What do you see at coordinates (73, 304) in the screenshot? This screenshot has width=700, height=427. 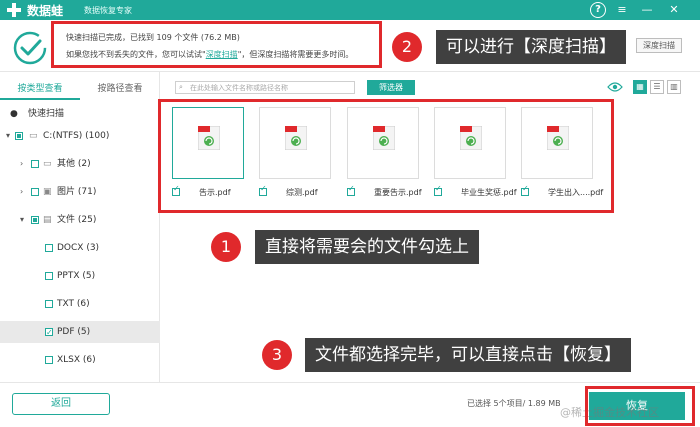 I see `tree-item-label: TXT (6)` at bounding box center [73, 304].